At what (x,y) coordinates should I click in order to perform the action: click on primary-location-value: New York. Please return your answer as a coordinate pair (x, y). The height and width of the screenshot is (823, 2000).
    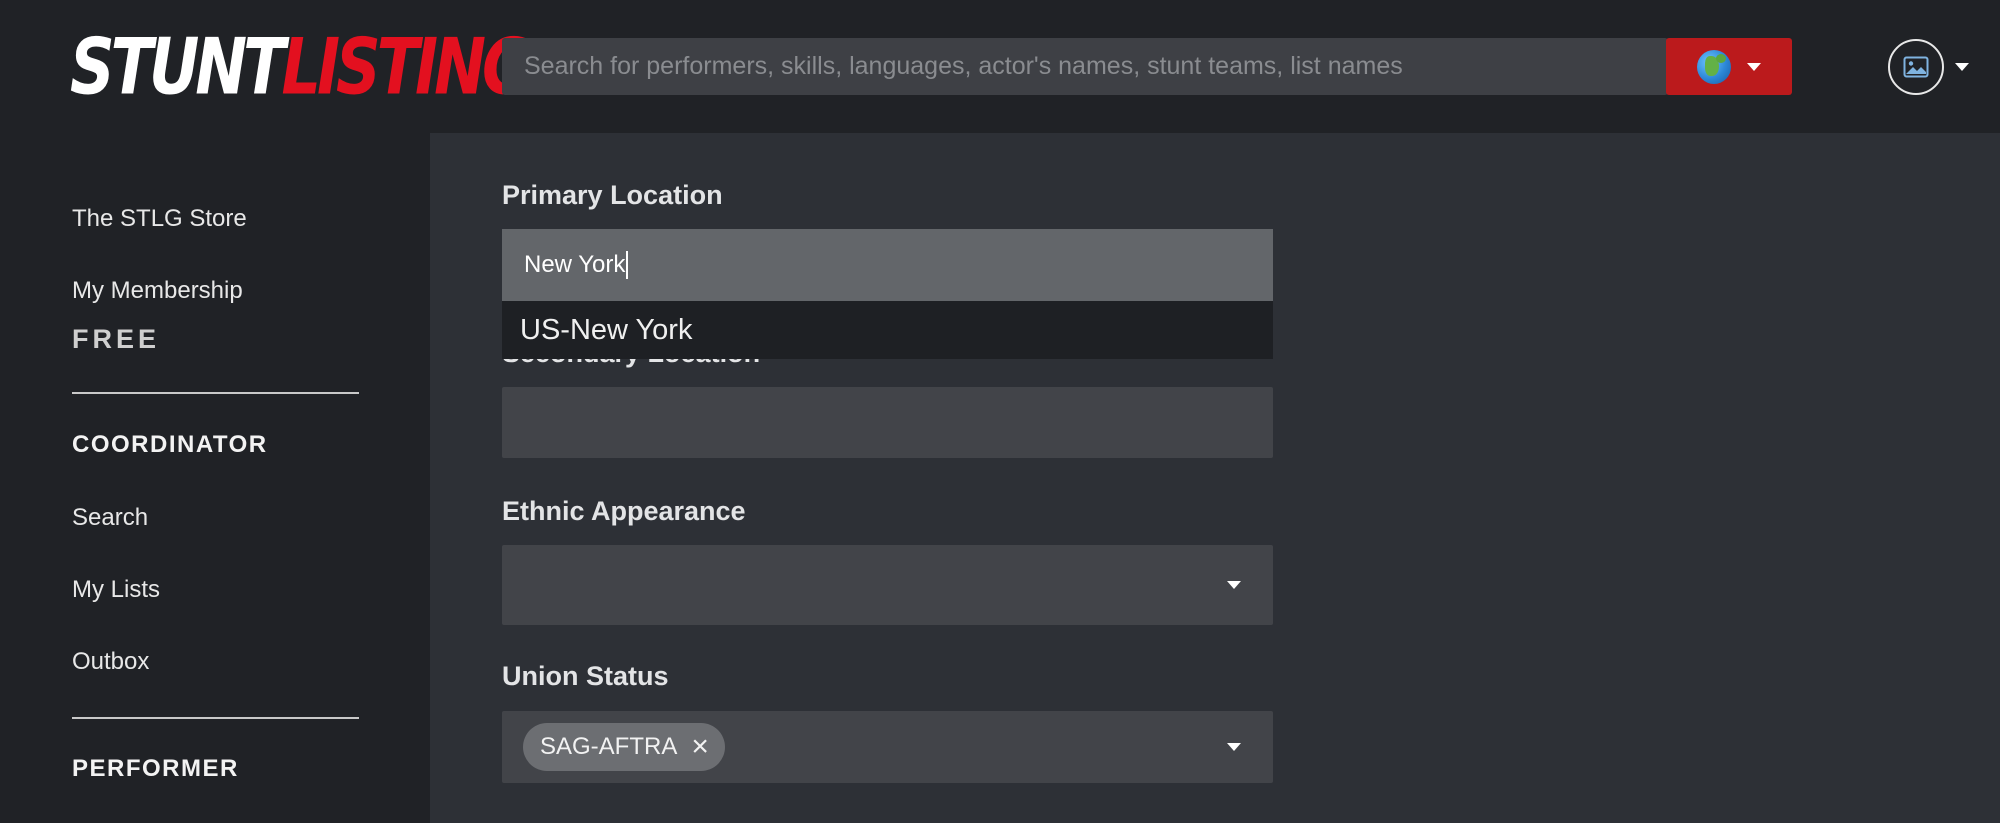
    Looking at the image, I should click on (565, 265).